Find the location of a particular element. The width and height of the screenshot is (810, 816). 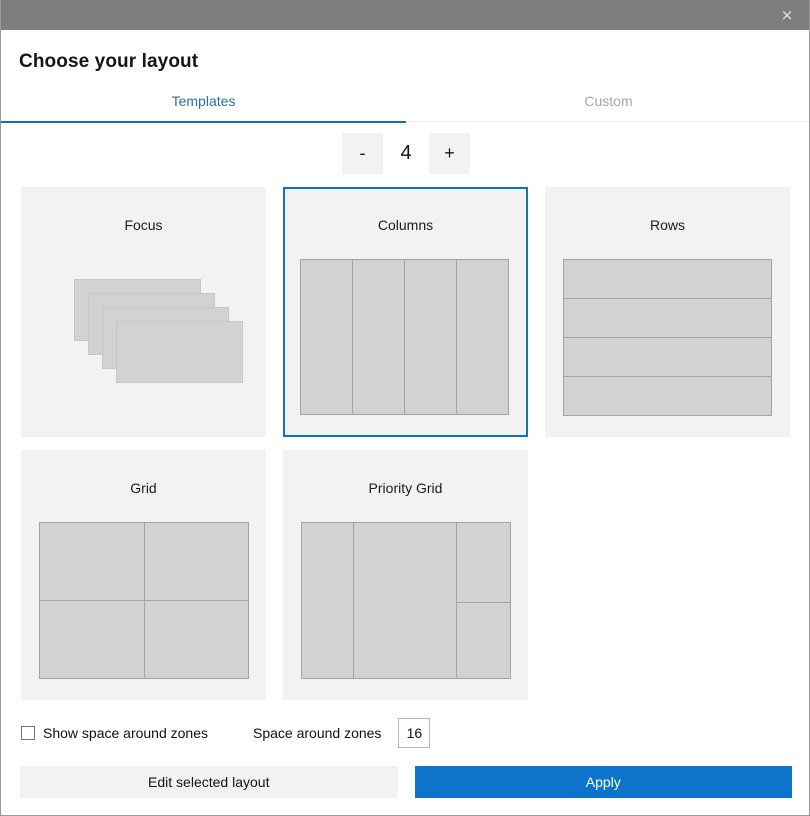

layout-preview-columns is located at coordinates (405, 337).